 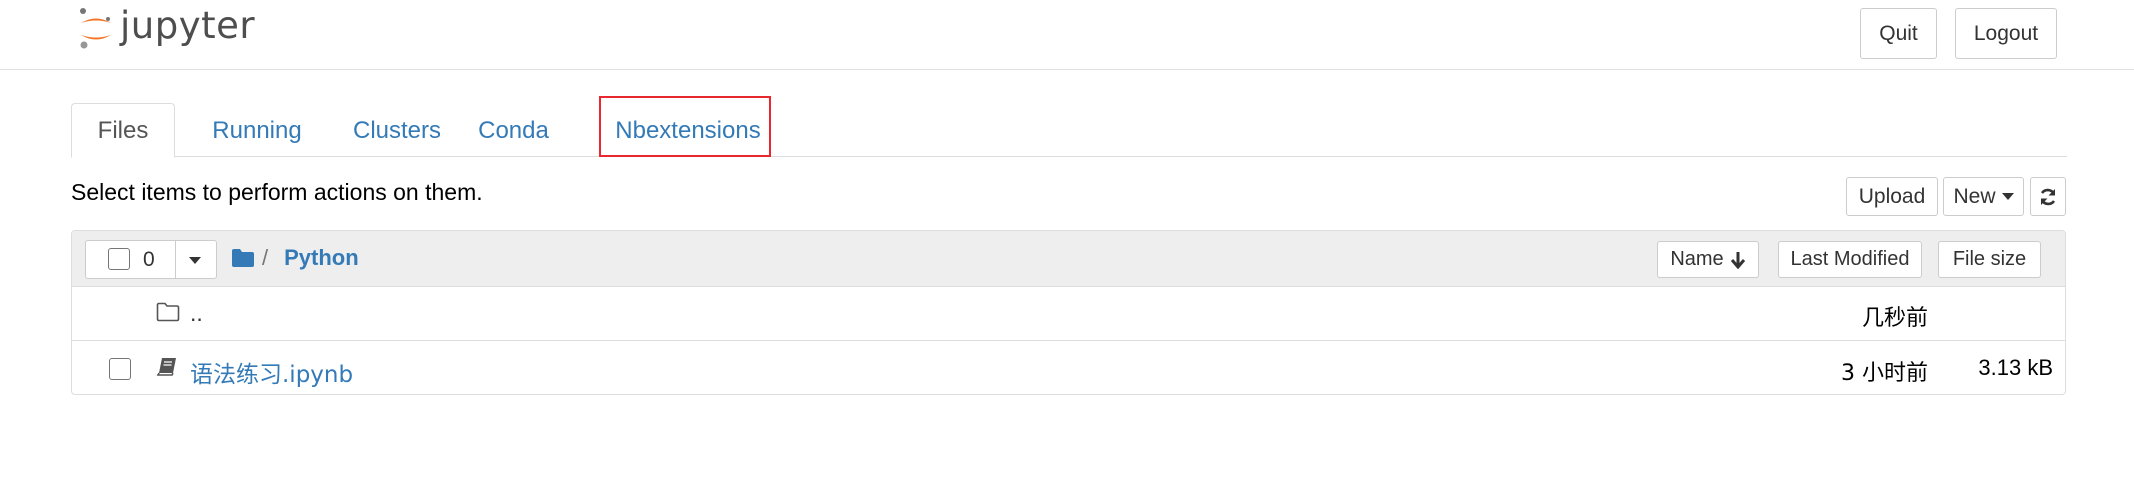 I want to click on sort-by-modified-button: Last Modified, so click(x=1850, y=259).